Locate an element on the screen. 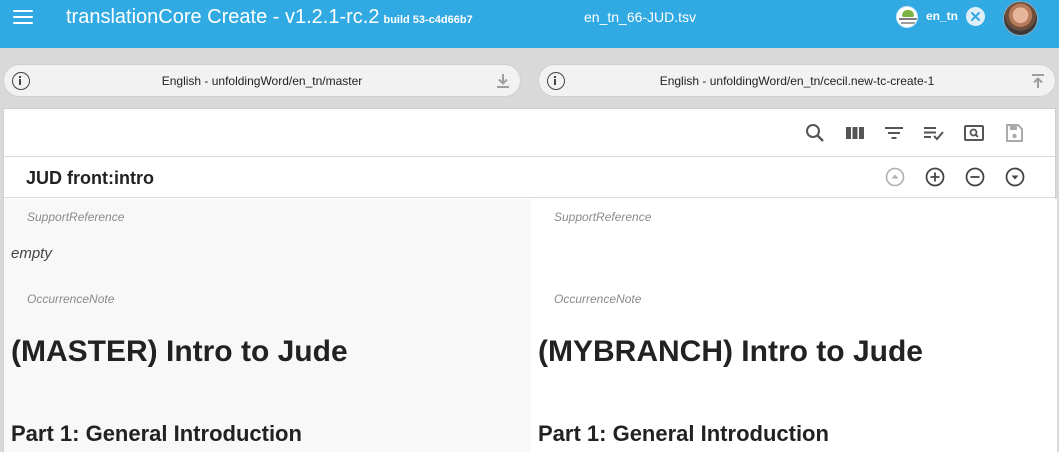 This screenshot has height=452, width=1059. playlist-check-icon is located at coordinates (934, 133).